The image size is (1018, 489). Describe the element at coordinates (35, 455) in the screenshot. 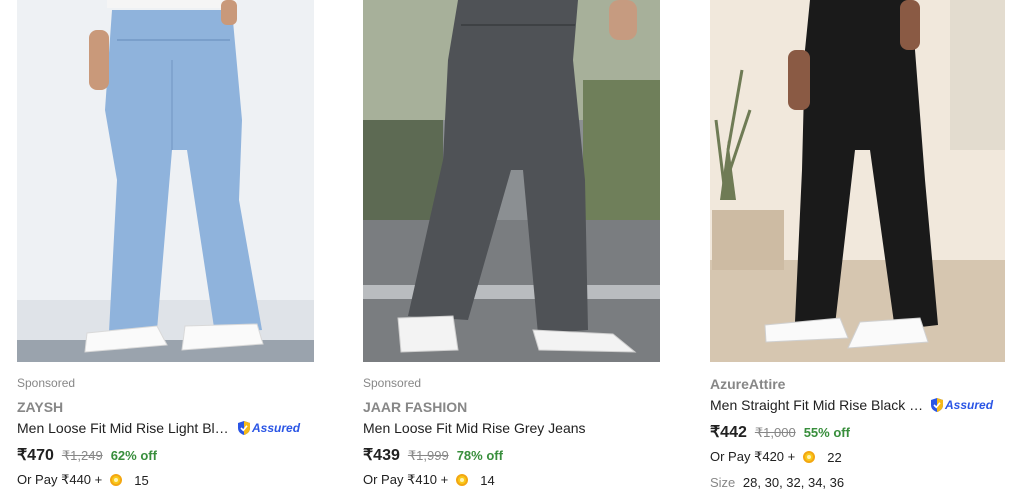

I see `selling-price: ₹470` at that location.